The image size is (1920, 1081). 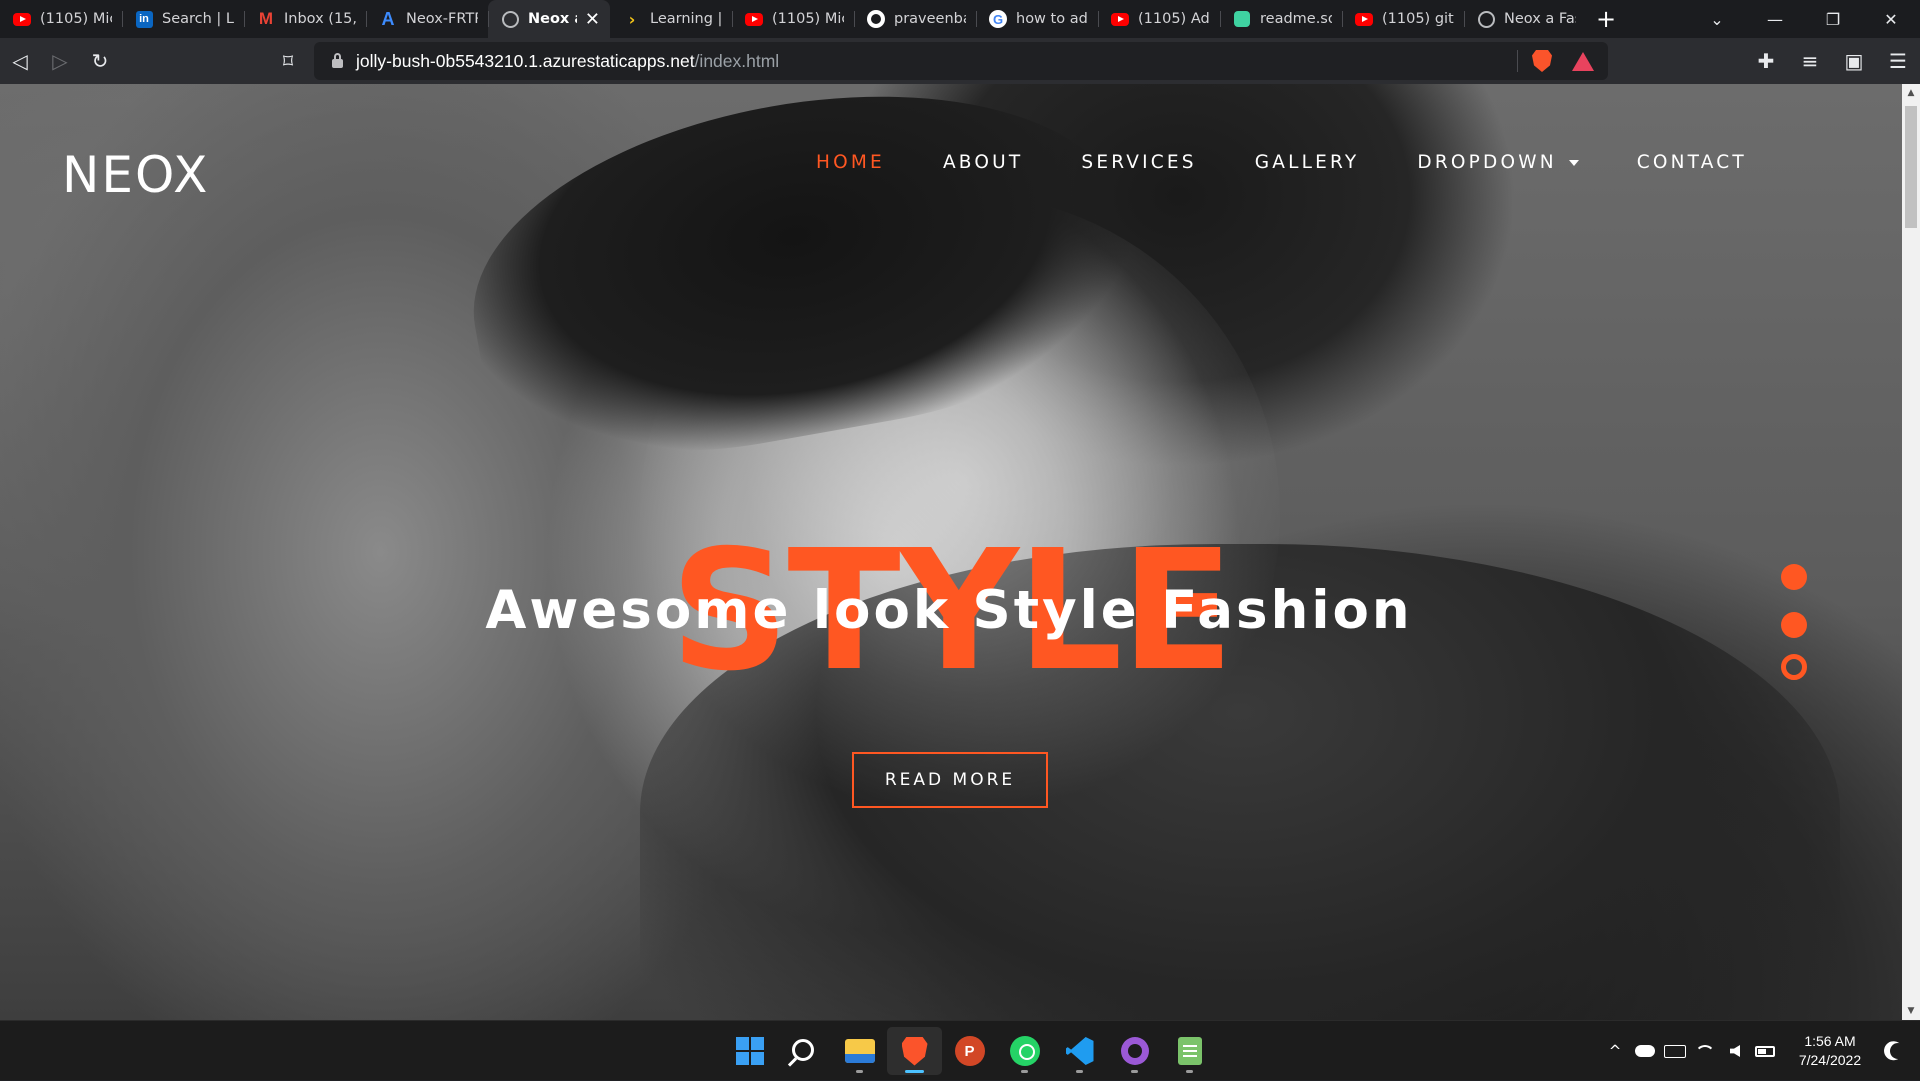 What do you see at coordinates (1542, 61) in the screenshot?
I see `brave-shields-icon` at bounding box center [1542, 61].